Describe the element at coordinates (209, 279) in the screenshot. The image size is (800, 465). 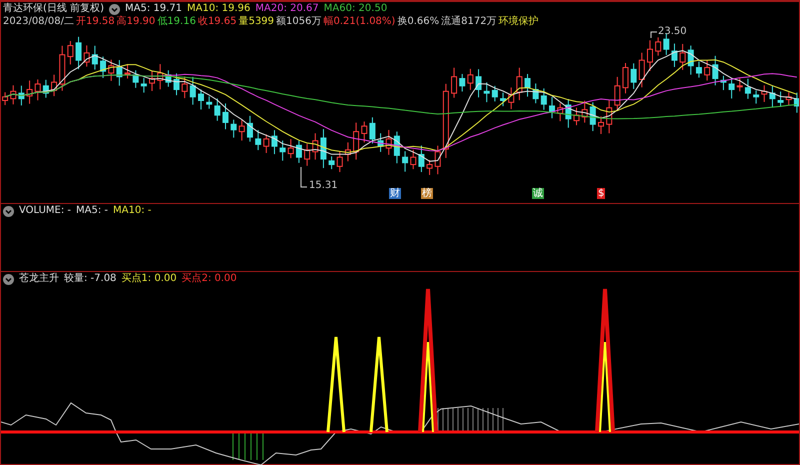
I see `indicator-label: 买点2: 0.00` at that location.